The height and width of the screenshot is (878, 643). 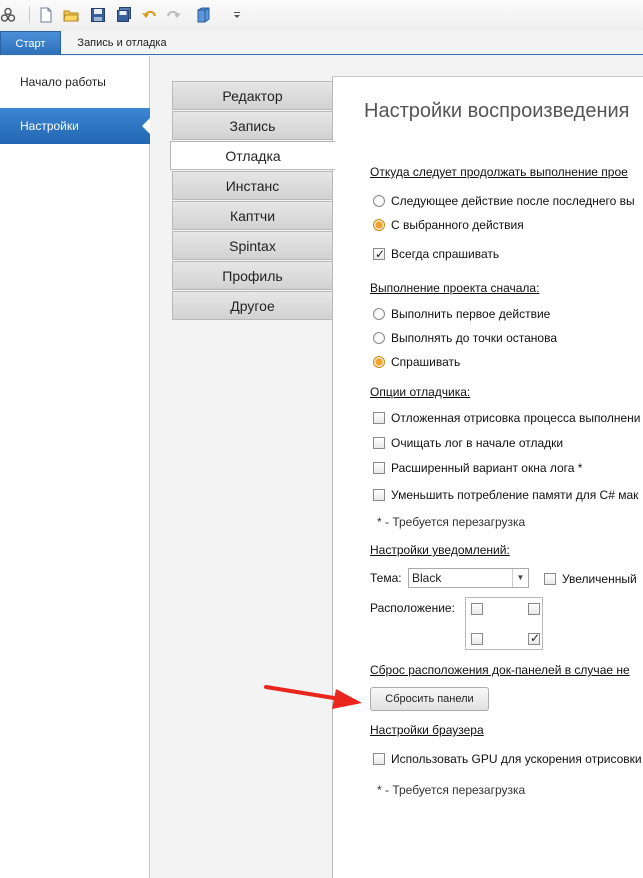 What do you see at coordinates (252, 125) in the screenshot?
I see `category-record: Запись` at bounding box center [252, 125].